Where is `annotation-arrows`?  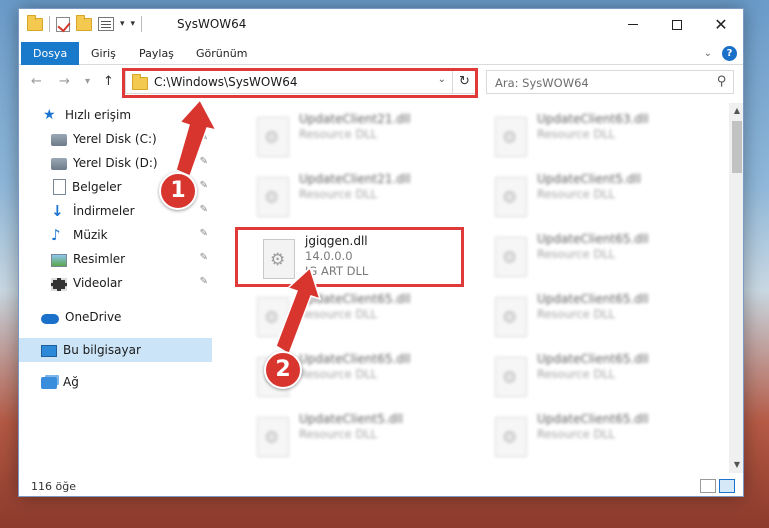
annotation-arrows is located at coordinates (248, 227).